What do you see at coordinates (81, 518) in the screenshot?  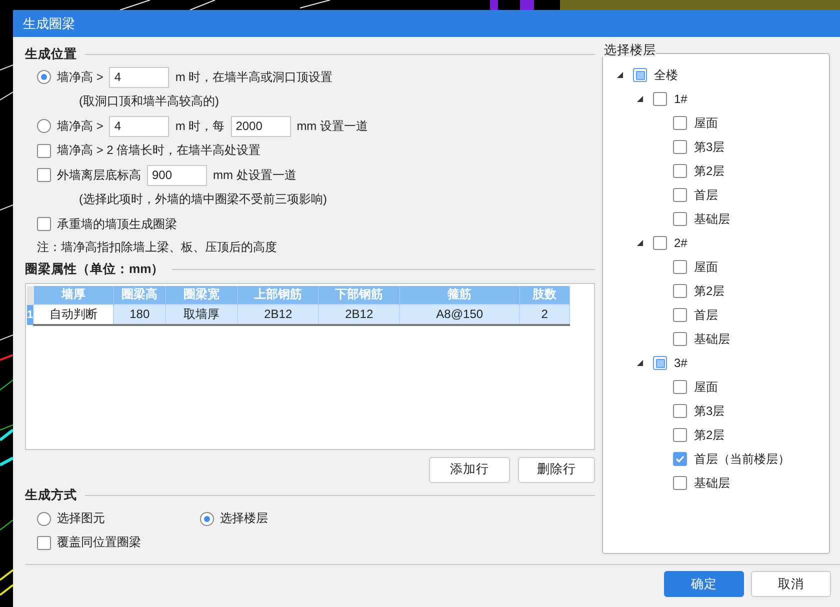 I see `option-label: 选择图元` at bounding box center [81, 518].